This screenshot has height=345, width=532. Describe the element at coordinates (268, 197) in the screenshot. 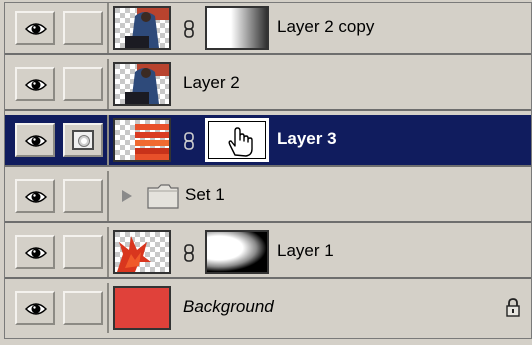

I see `layer-row-set-1: Set 1` at that location.